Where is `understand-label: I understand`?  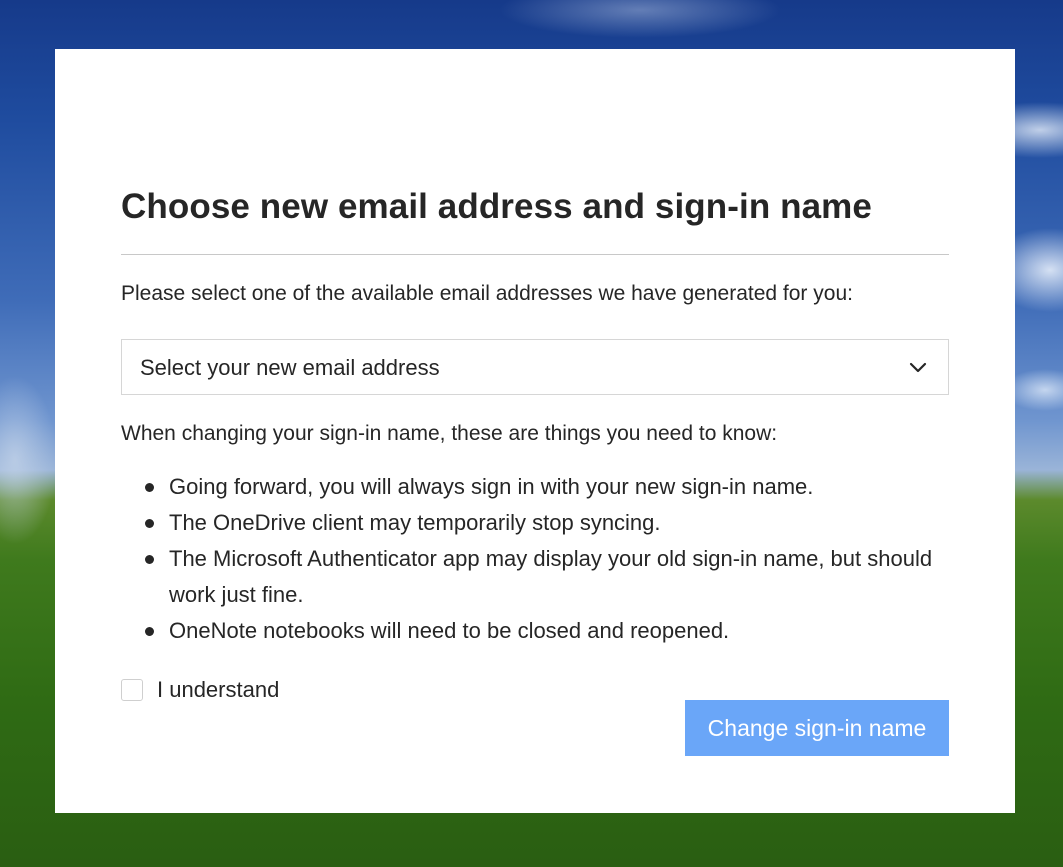 understand-label: I understand is located at coordinates (218, 690).